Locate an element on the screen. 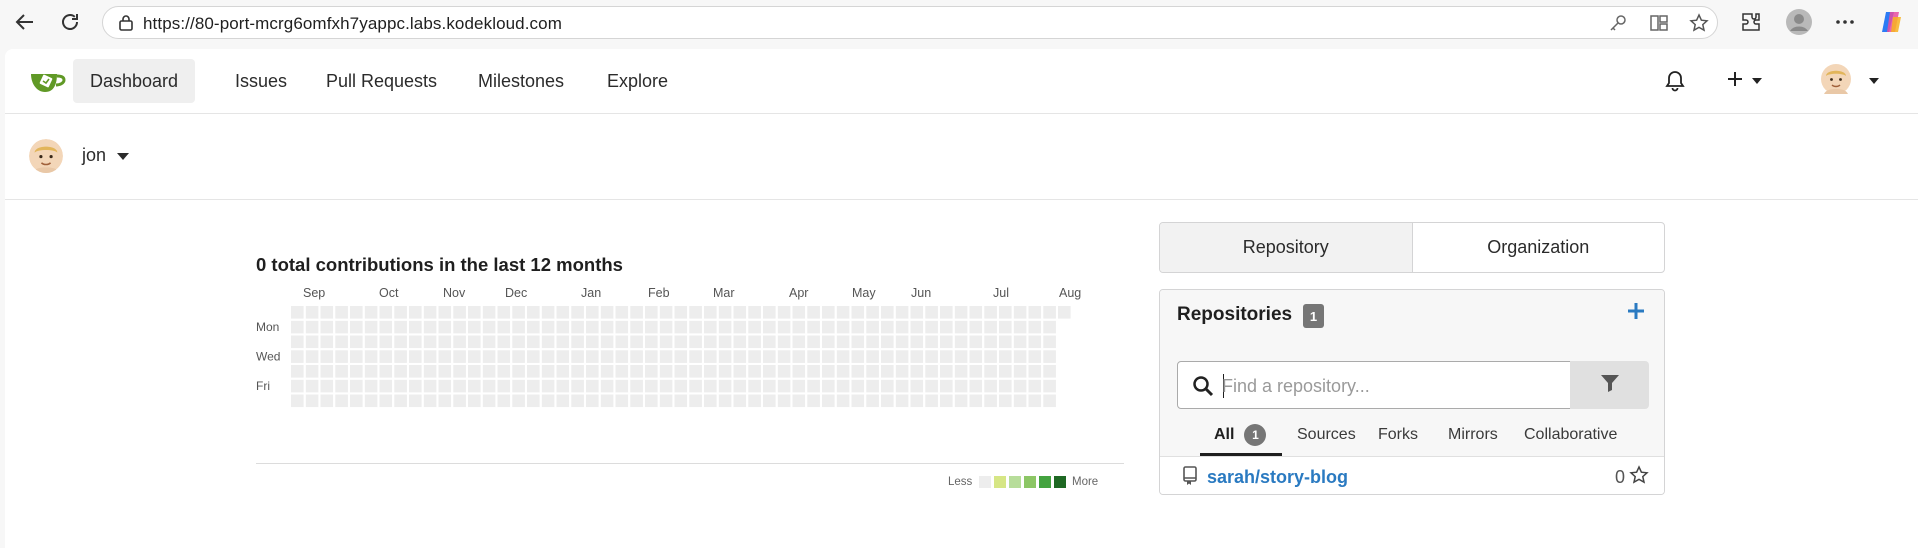 Image resolution: width=1918 pixels, height=548 pixels. context-user-name: jon is located at coordinates (94, 155).